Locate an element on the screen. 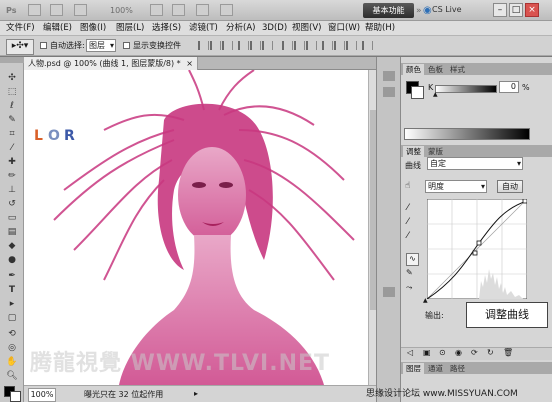 The image size is (552, 402). menu-help: 帮助(H) is located at coordinates (380, 28).